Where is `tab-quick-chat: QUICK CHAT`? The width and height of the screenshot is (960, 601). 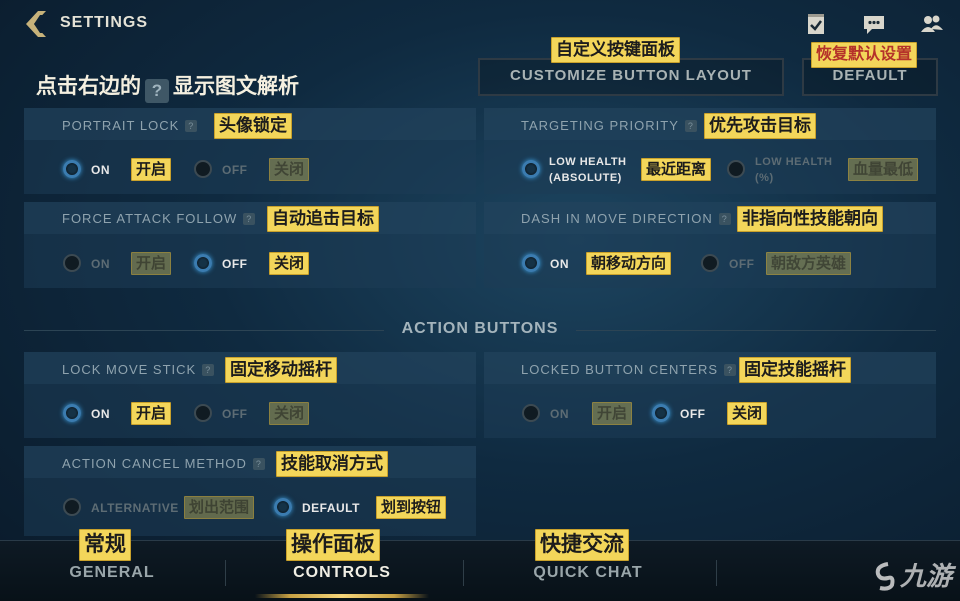 tab-quick-chat: QUICK CHAT is located at coordinates (588, 573).